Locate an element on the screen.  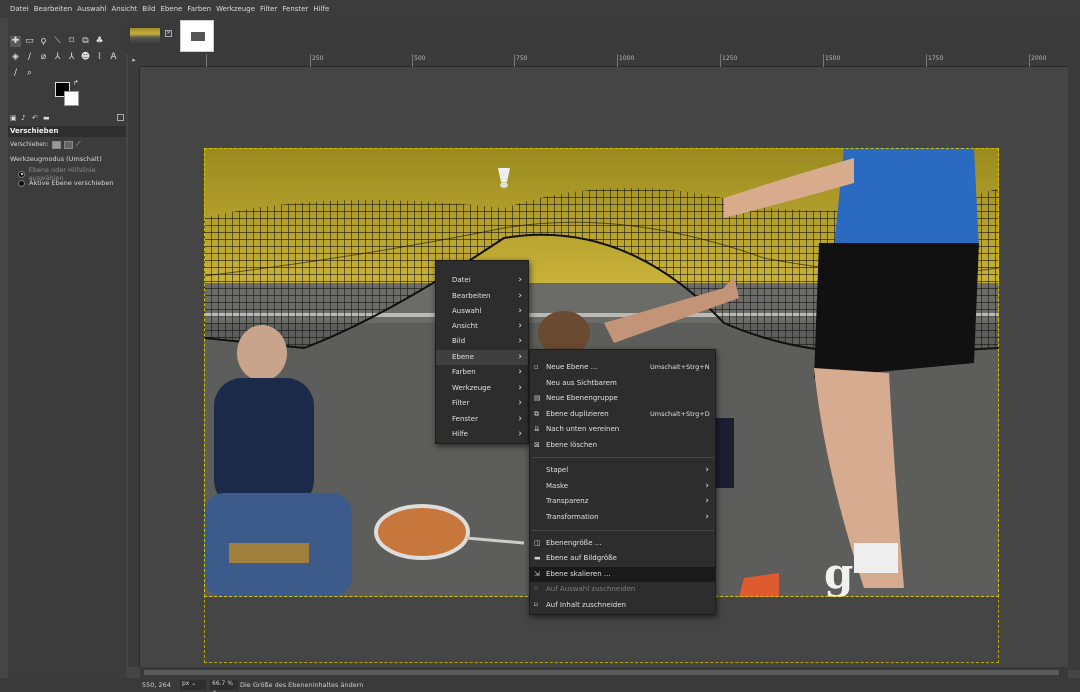
menu-datei: Datei is located at coordinates (19, 9).